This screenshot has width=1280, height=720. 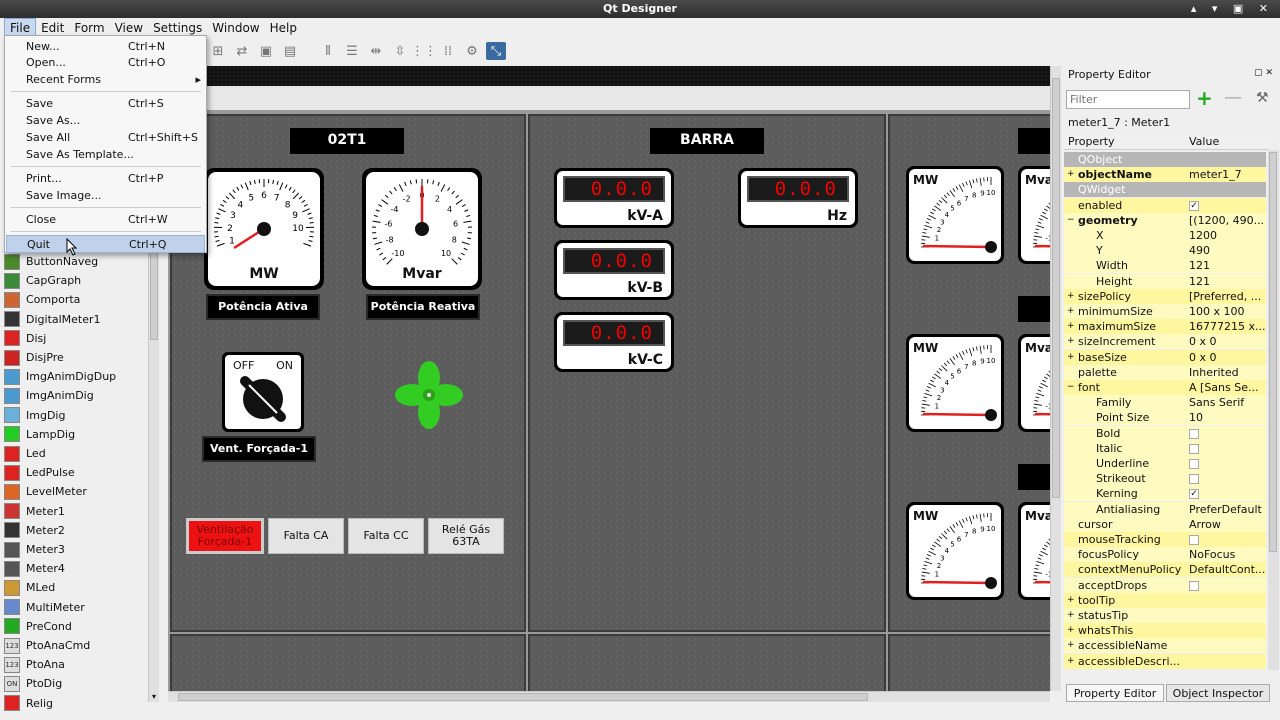 What do you see at coordinates (496, 51) in the screenshot?
I see `adjust-size-icon: ⤡` at bounding box center [496, 51].